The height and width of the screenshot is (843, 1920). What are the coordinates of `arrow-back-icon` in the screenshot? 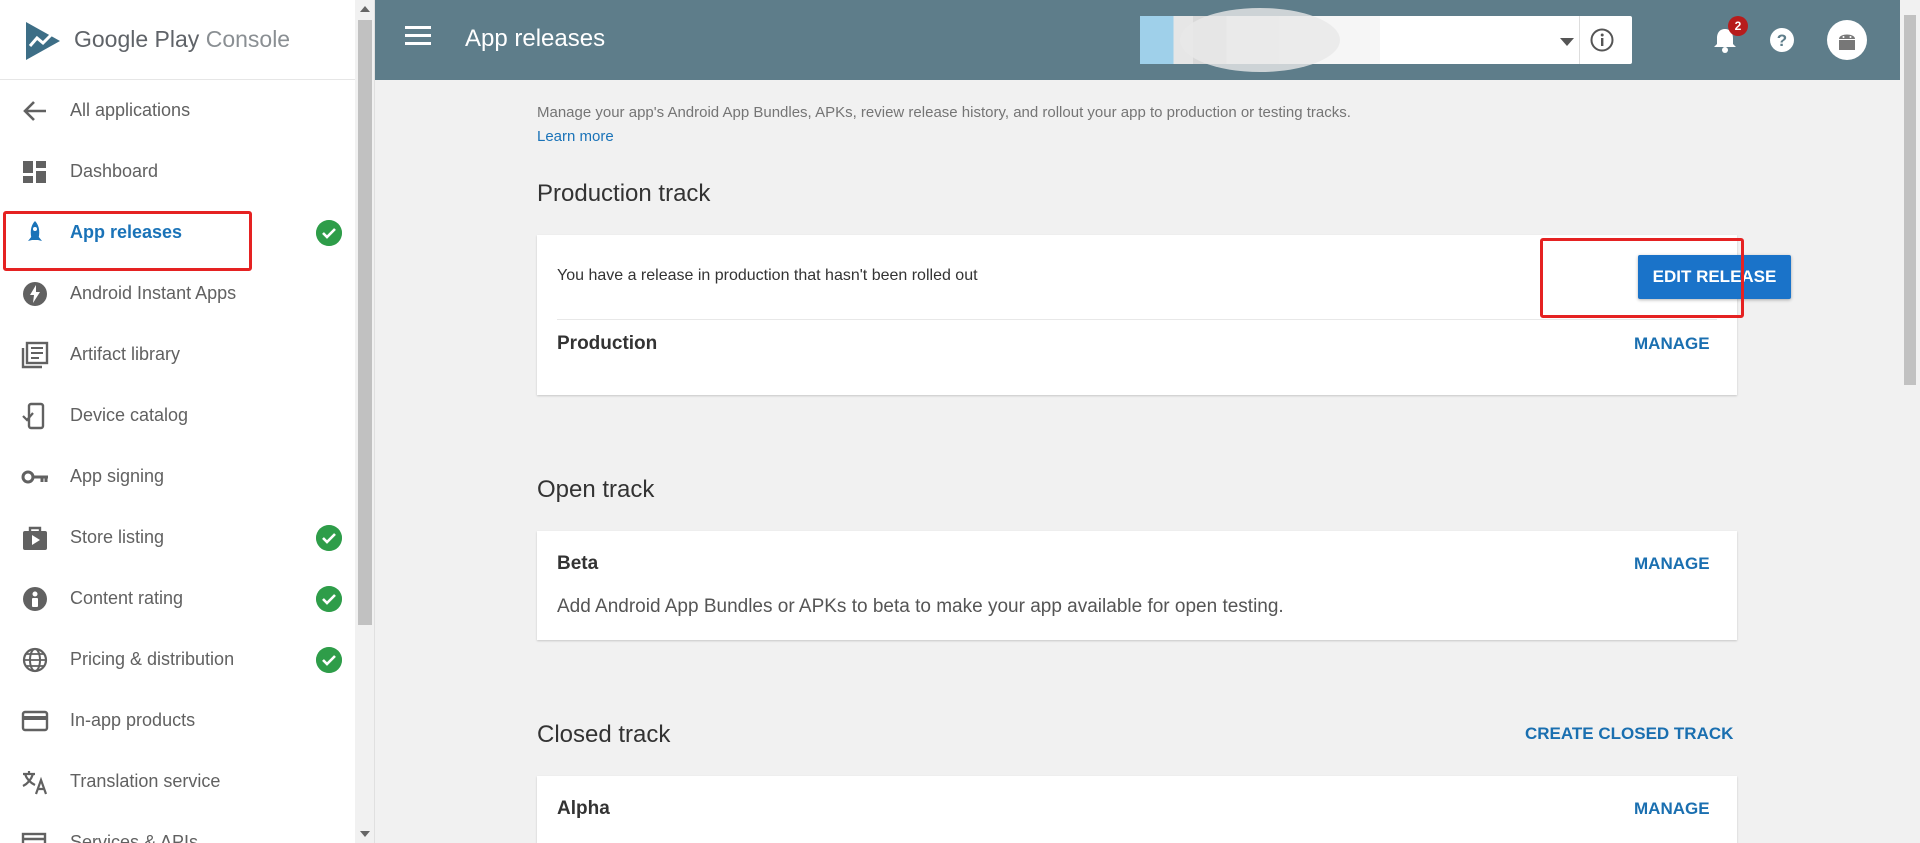 It's located at (34, 111).